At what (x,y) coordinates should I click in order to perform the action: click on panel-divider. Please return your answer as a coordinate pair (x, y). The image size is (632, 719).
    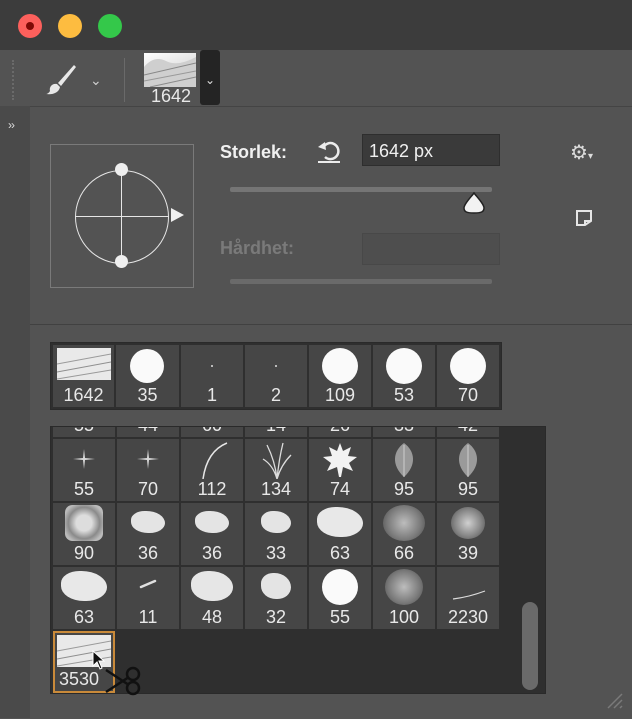
    Looking at the image, I should click on (331, 324).